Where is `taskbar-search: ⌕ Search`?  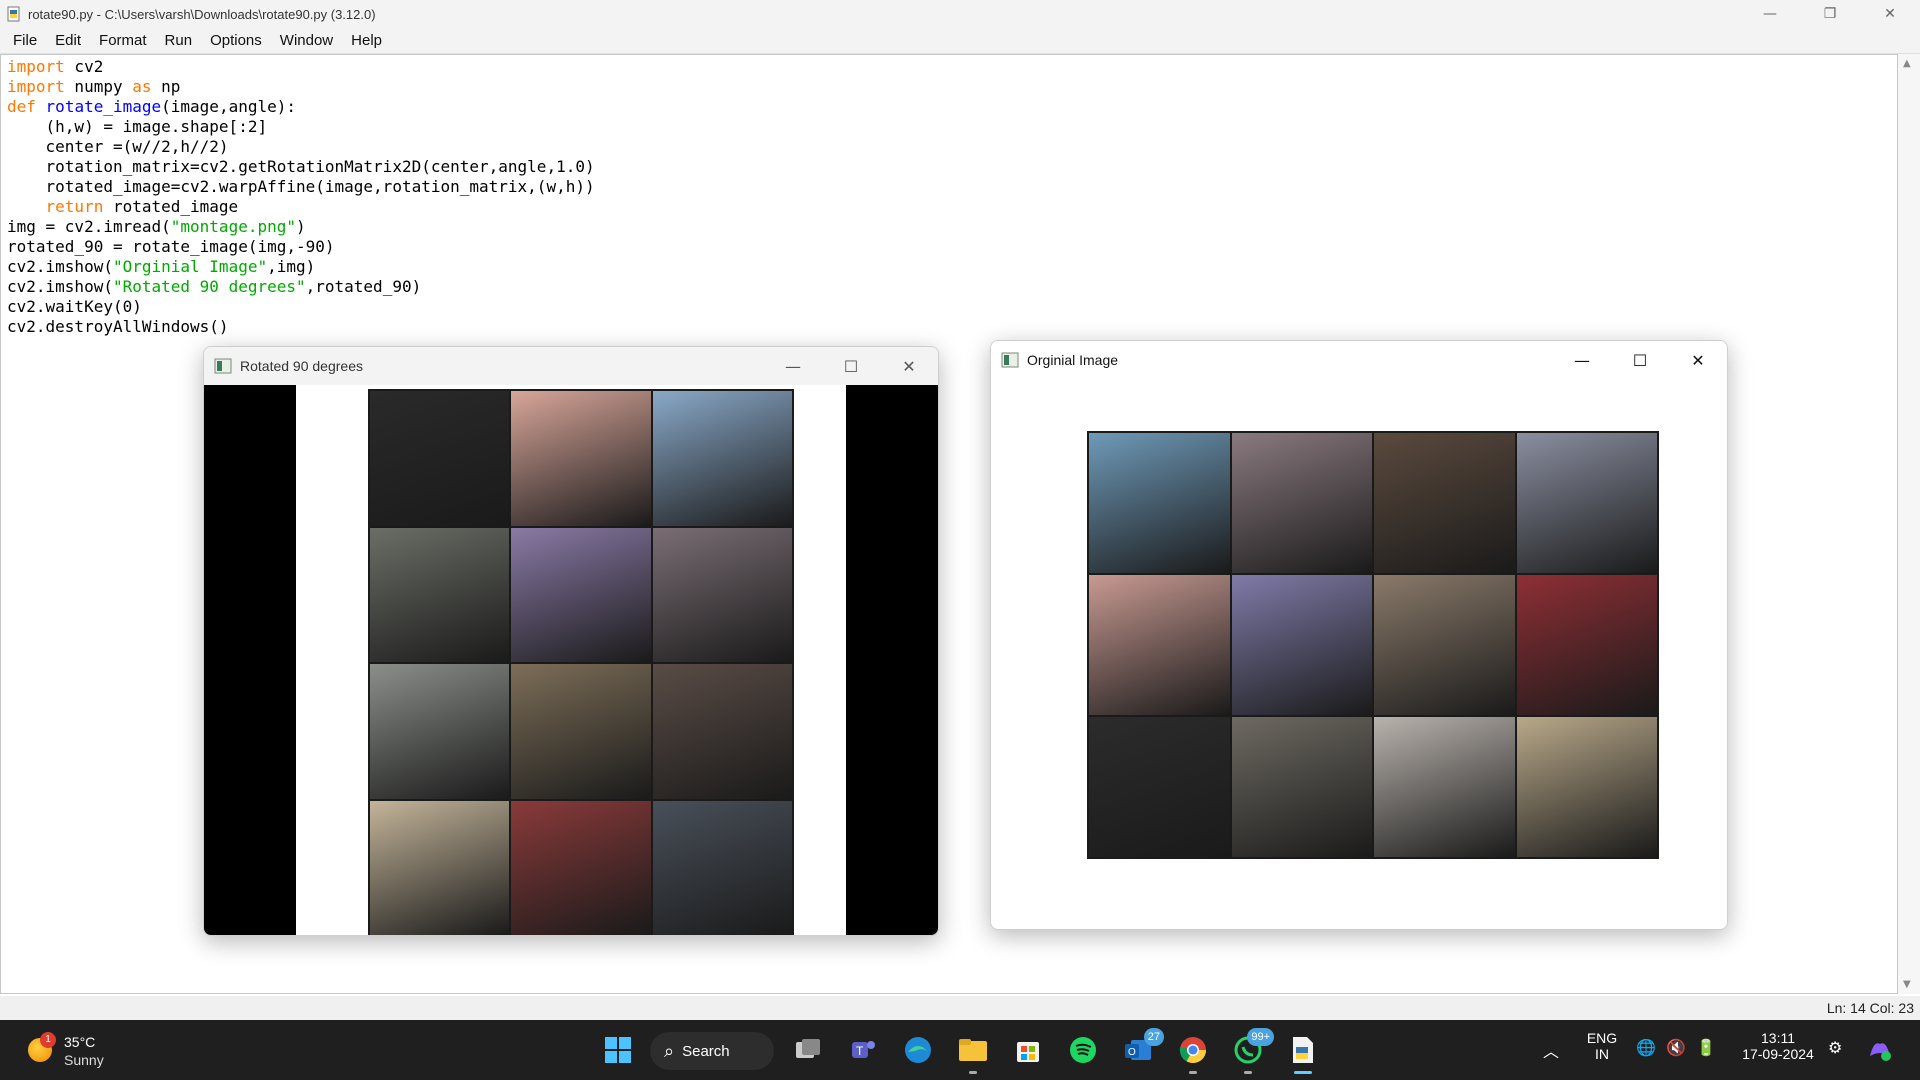
taskbar-search: ⌕ Search is located at coordinates (712, 1051).